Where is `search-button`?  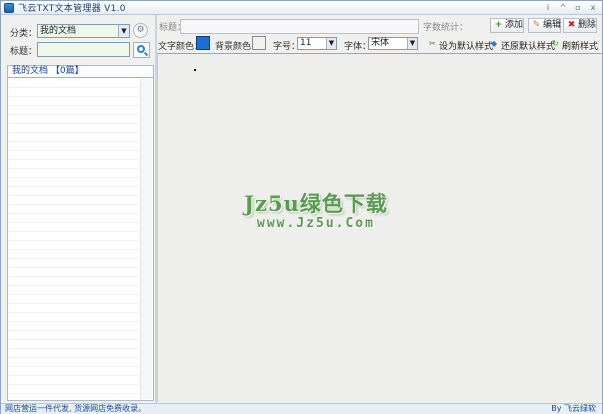
search-button is located at coordinates (141, 50).